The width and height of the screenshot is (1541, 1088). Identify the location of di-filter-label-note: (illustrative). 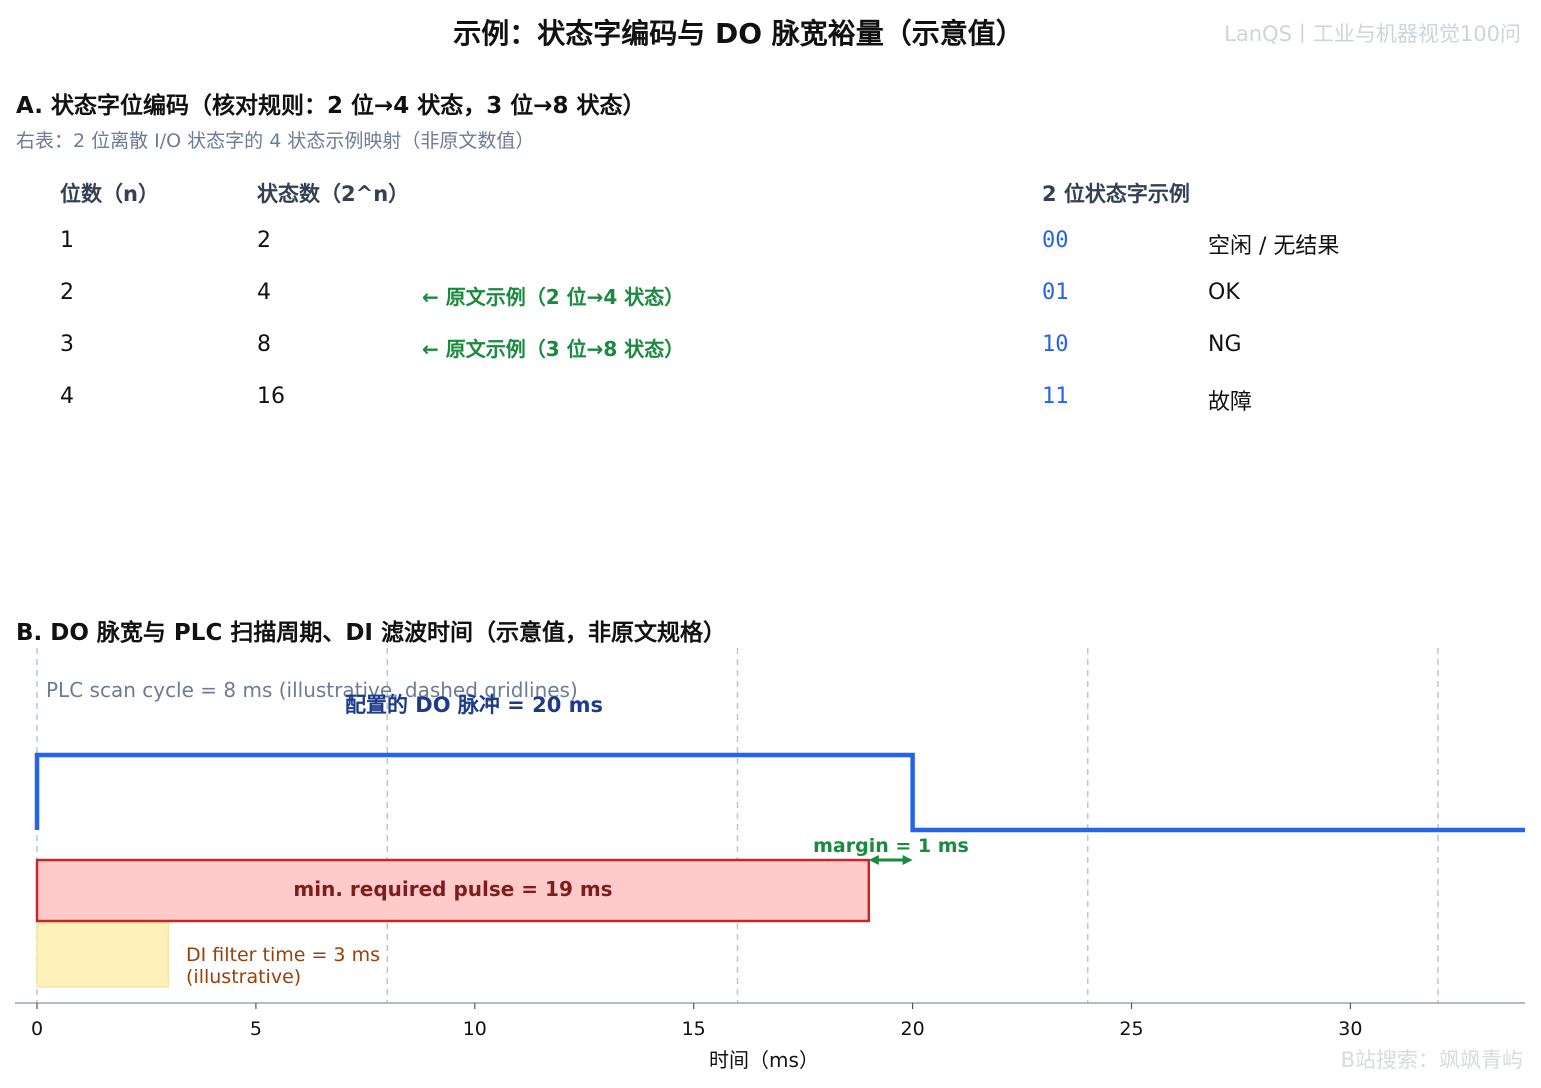
(243, 977).